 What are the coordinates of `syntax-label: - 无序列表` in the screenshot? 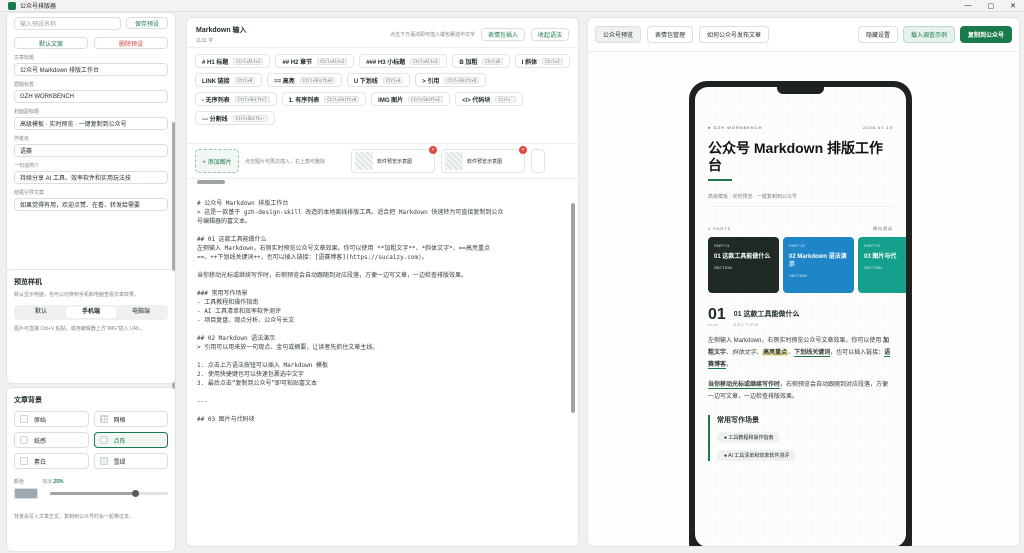 It's located at (216, 100).